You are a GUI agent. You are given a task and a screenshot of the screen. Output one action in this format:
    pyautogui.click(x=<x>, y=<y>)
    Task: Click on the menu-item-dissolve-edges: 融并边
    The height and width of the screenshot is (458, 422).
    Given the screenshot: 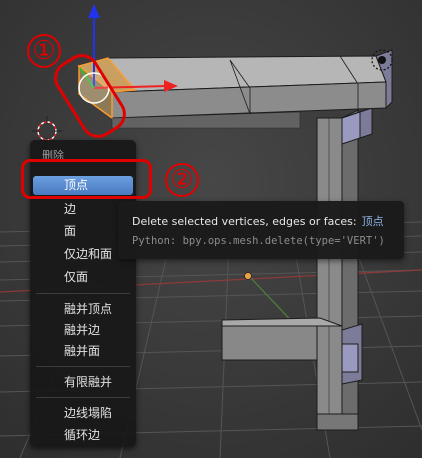 What is the action you would take?
    pyautogui.click(x=83, y=330)
    